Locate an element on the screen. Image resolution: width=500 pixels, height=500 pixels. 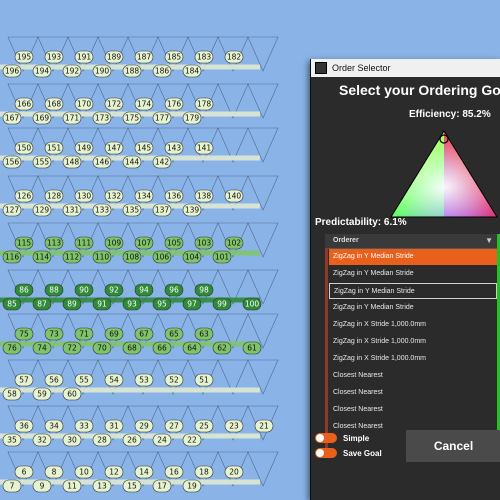
node-label: 106 is located at coordinates (162, 257).